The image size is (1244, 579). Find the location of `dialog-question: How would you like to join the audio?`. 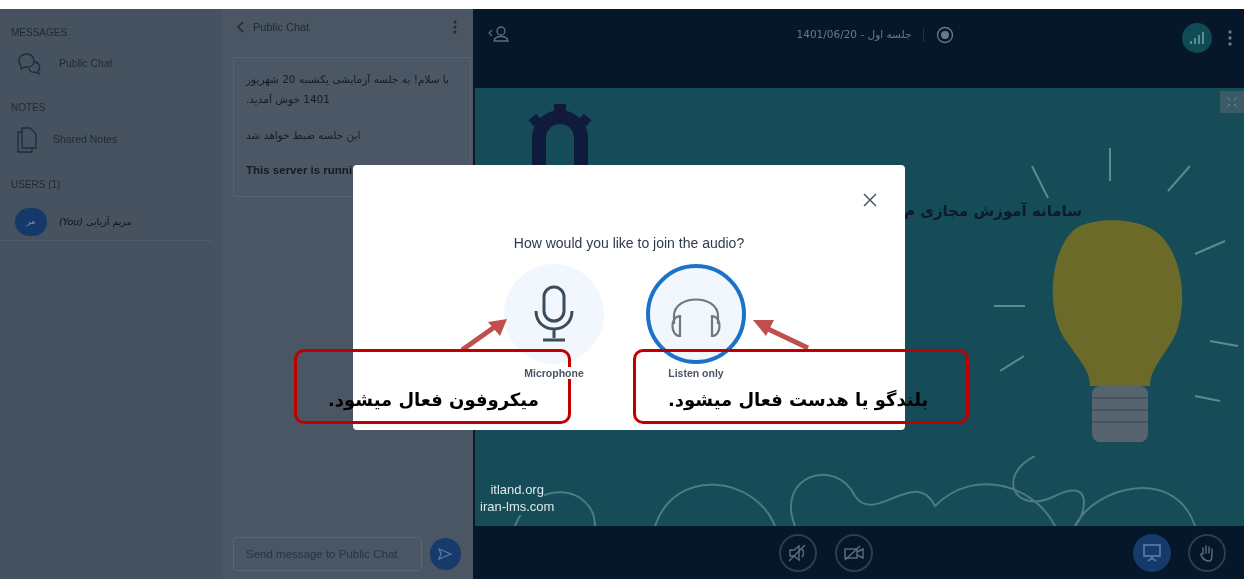

dialog-question: How would you like to join the audio? is located at coordinates (629, 243).